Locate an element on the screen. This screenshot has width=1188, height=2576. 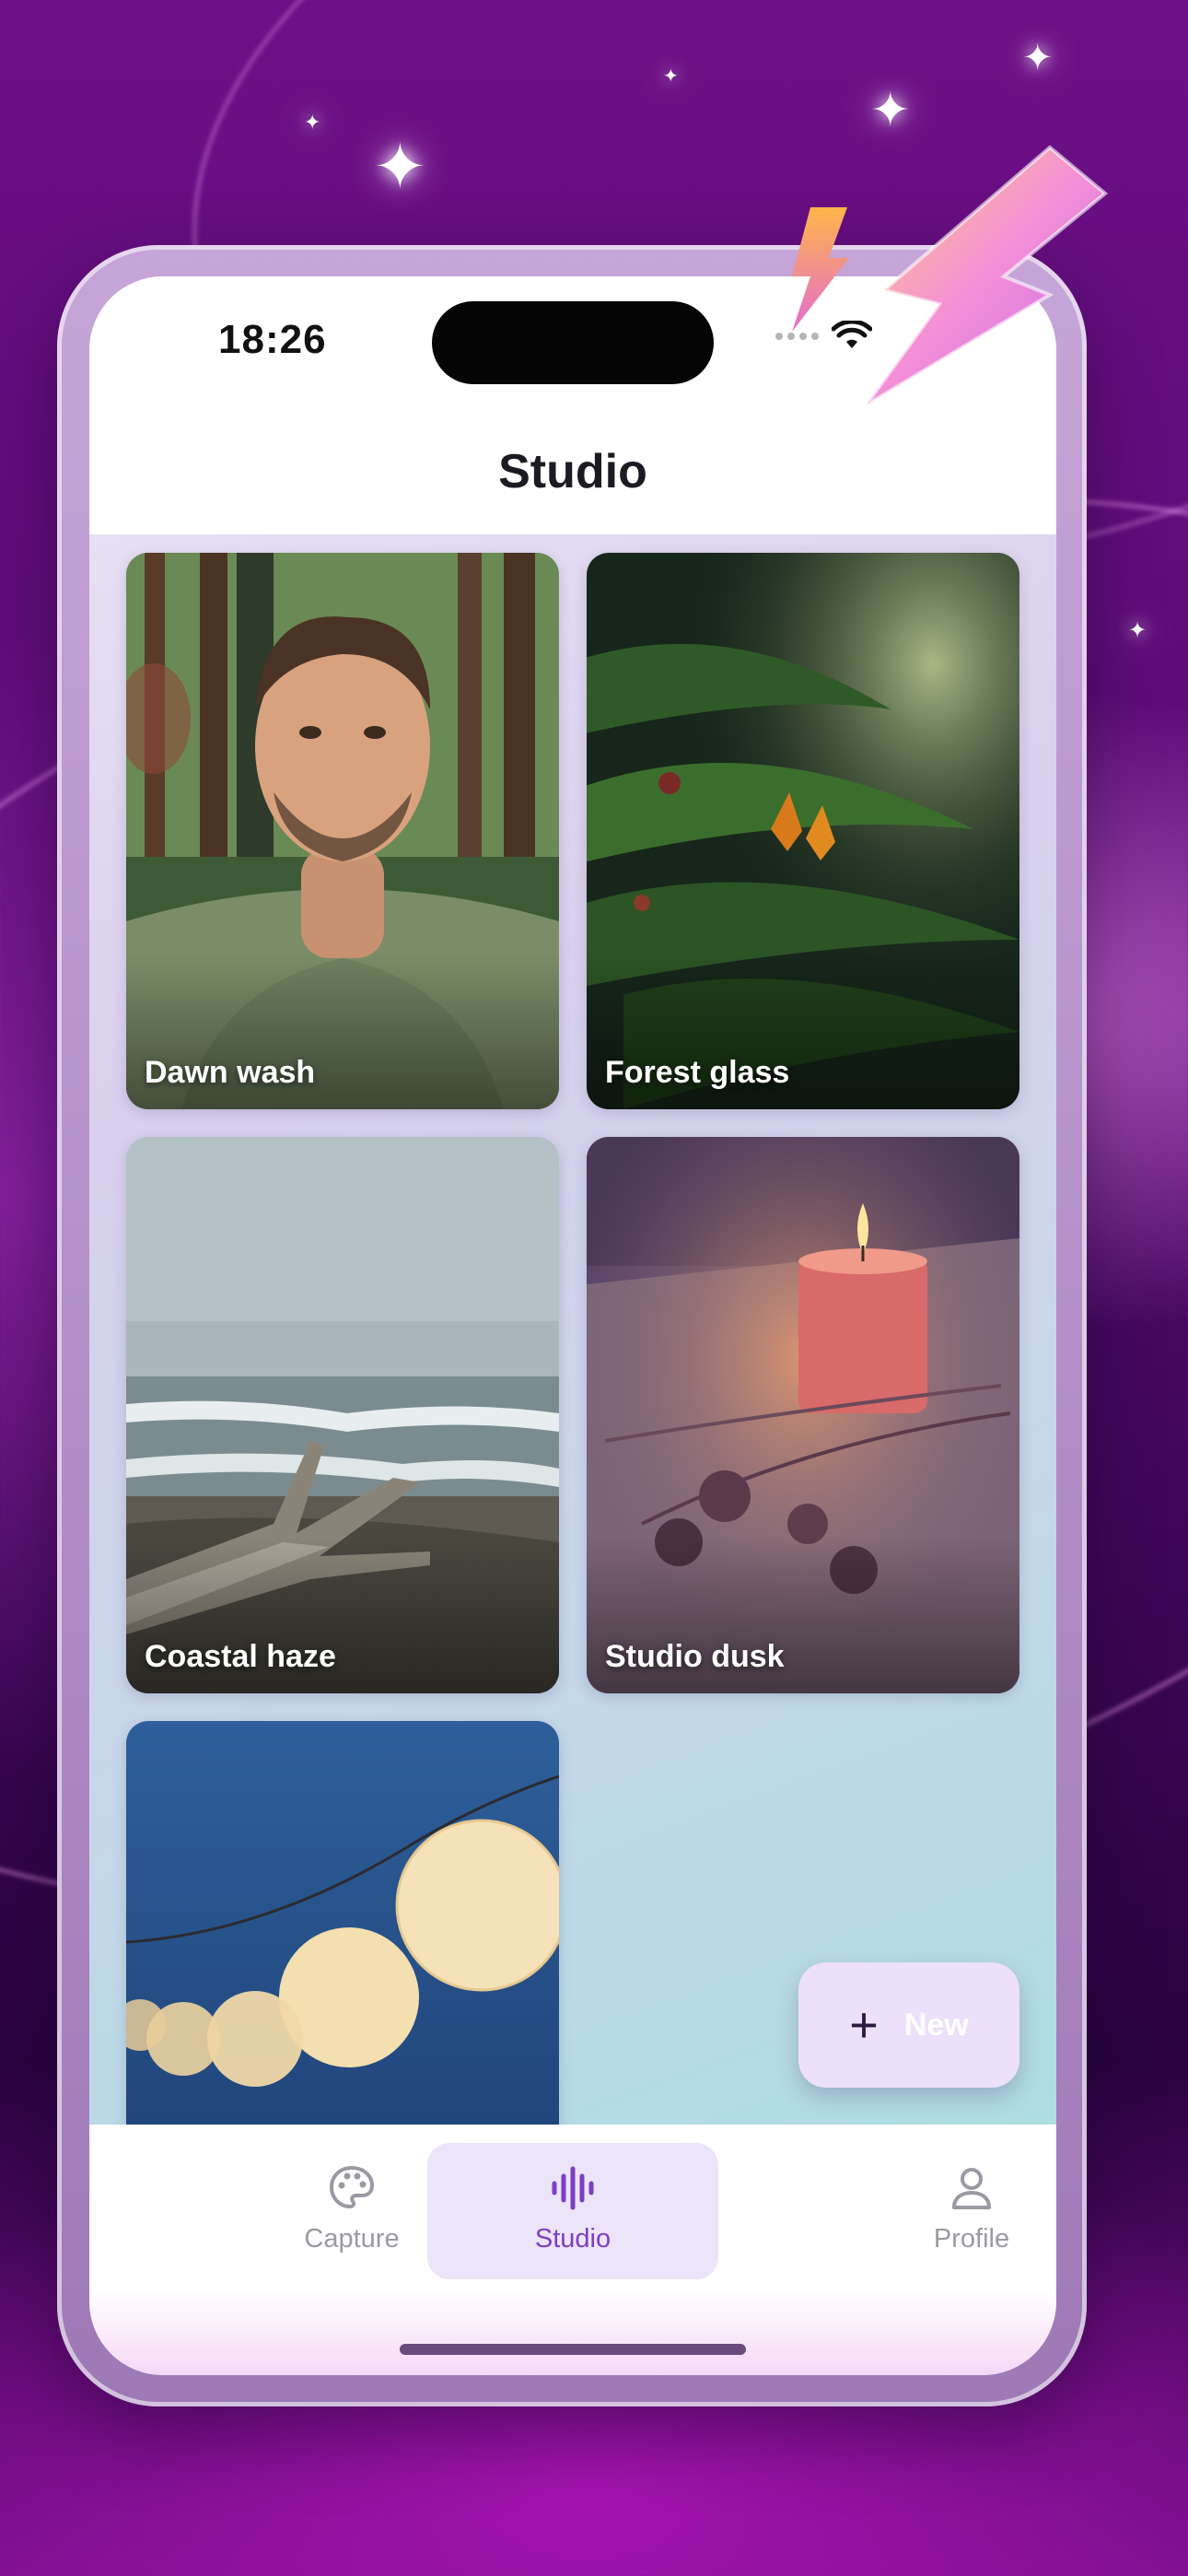
new-button: + New is located at coordinates (908, 2025).